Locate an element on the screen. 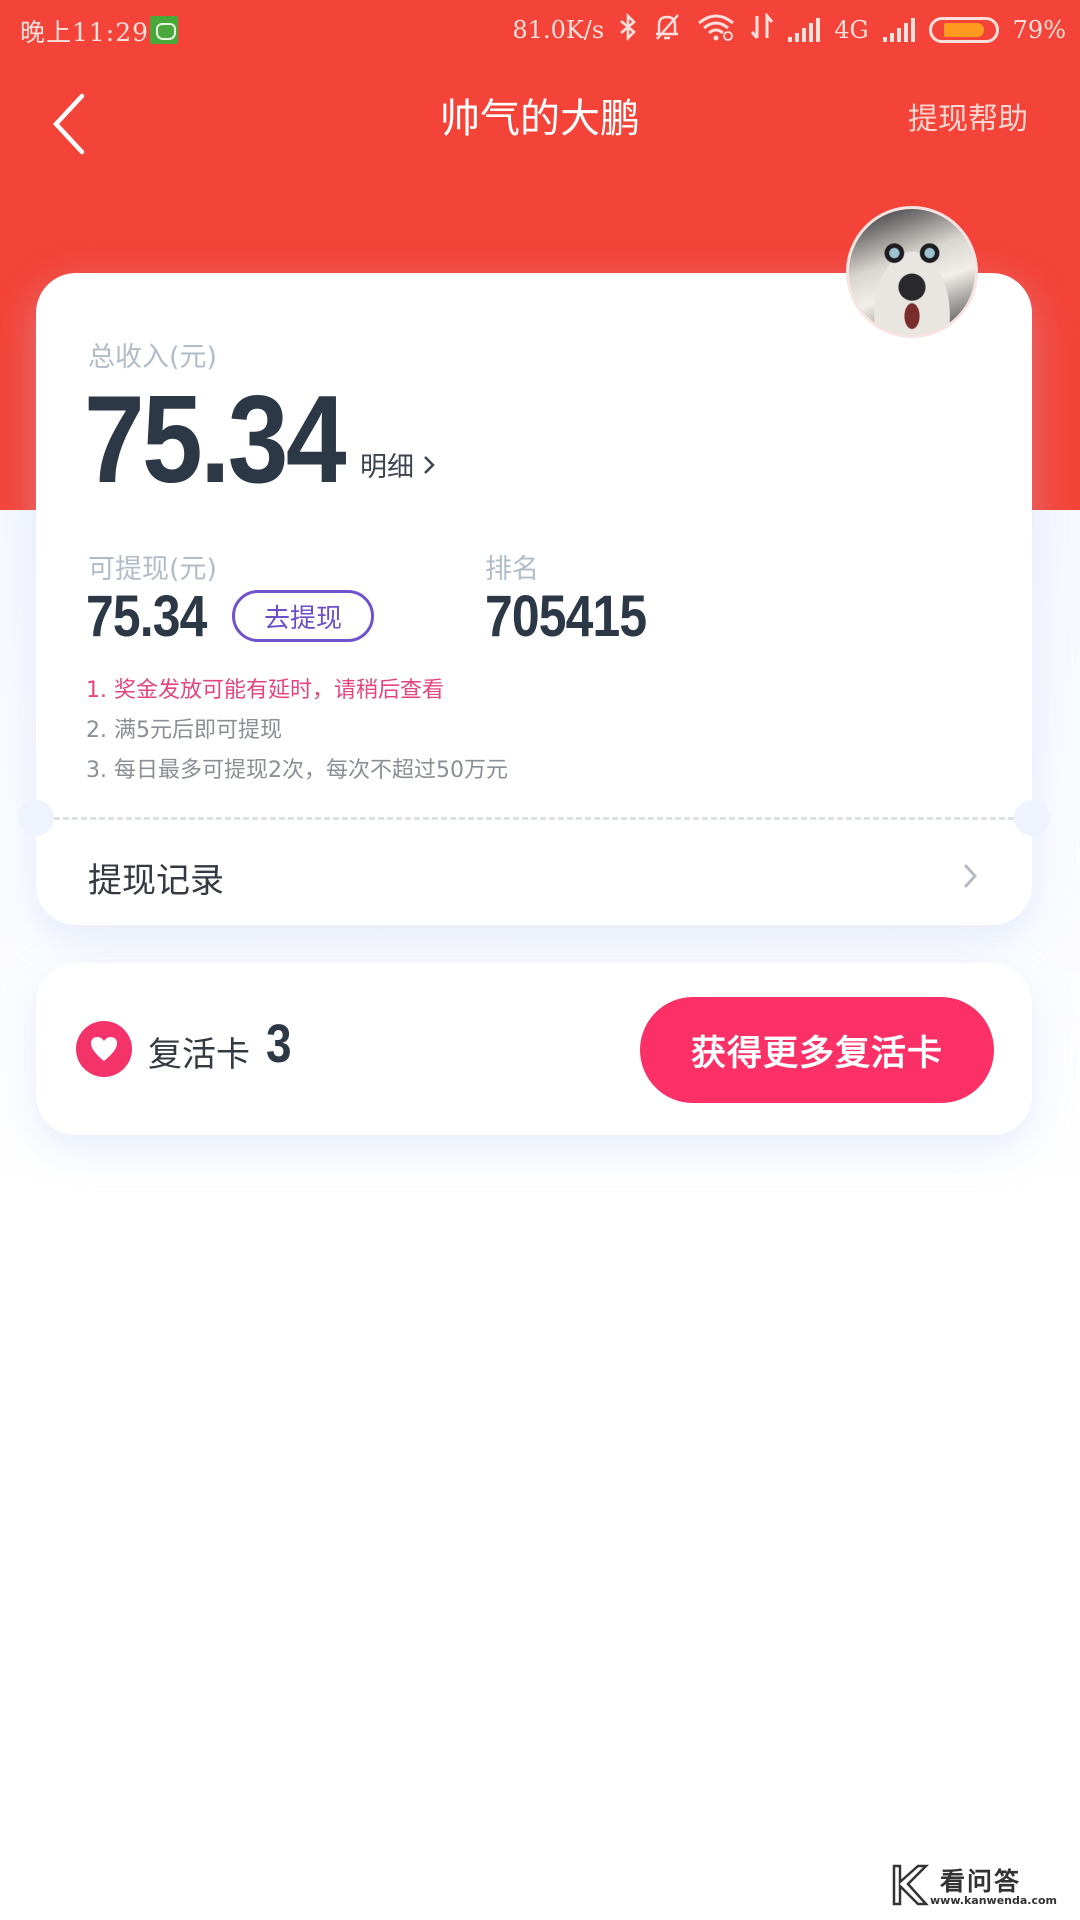 Image resolution: width=1080 pixels, height=1920 pixels. rank-value: 705415 is located at coordinates (566, 616).